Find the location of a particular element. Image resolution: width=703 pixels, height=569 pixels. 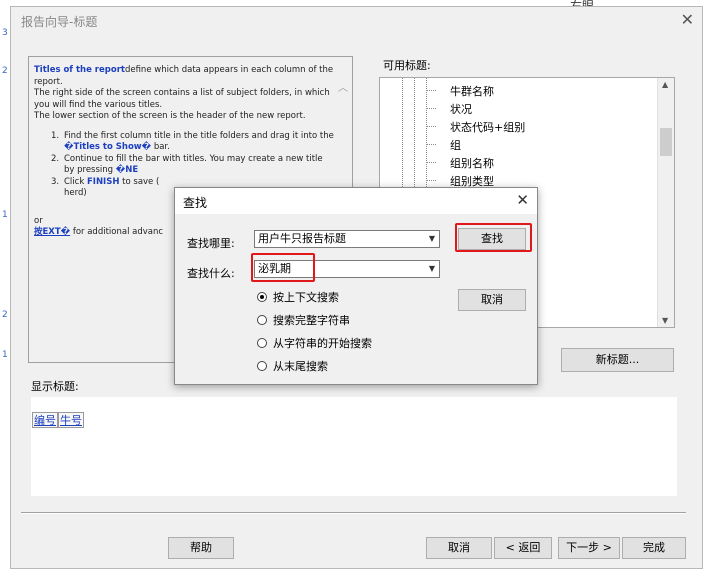

help-button: 帮助 is located at coordinates (201, 548).